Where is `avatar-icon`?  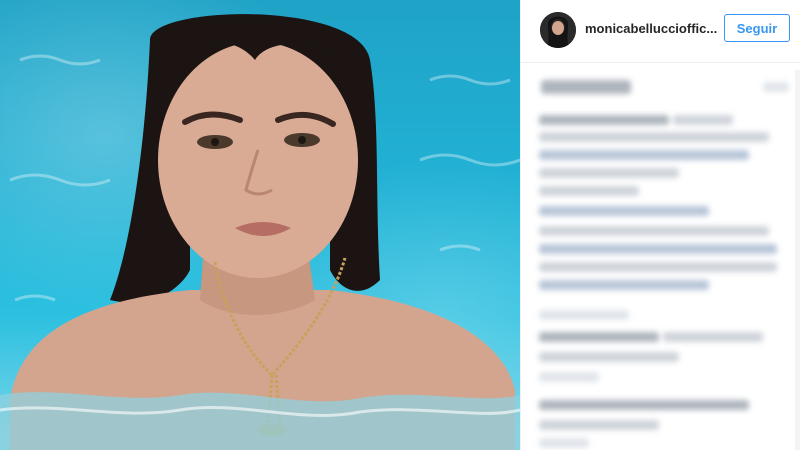
avatar-icon is located at coordinates (558, 30).